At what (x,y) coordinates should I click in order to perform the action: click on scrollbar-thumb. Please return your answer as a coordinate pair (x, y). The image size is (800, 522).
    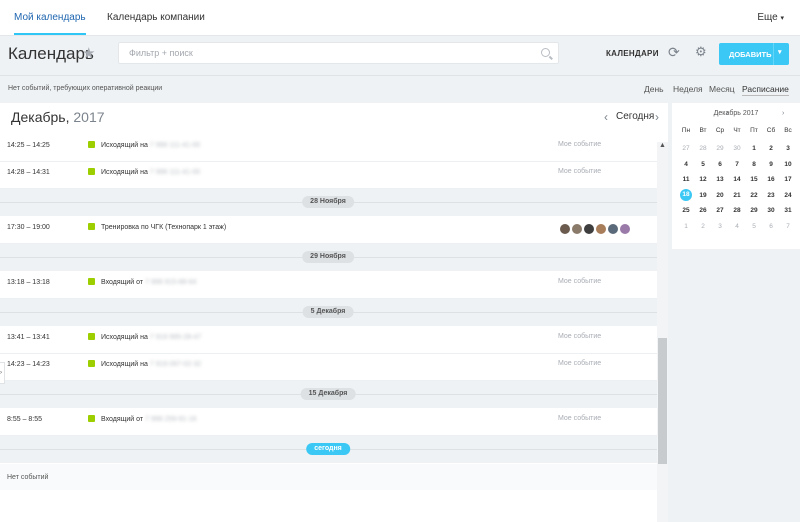
    Looking at the image, I should click on (662, 401).